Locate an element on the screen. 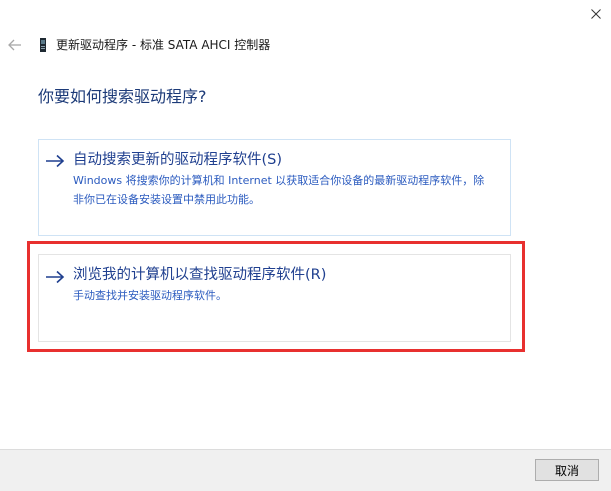  page-heading: 你要如何搜索驱动程序? is located at coordinates (122, 96).